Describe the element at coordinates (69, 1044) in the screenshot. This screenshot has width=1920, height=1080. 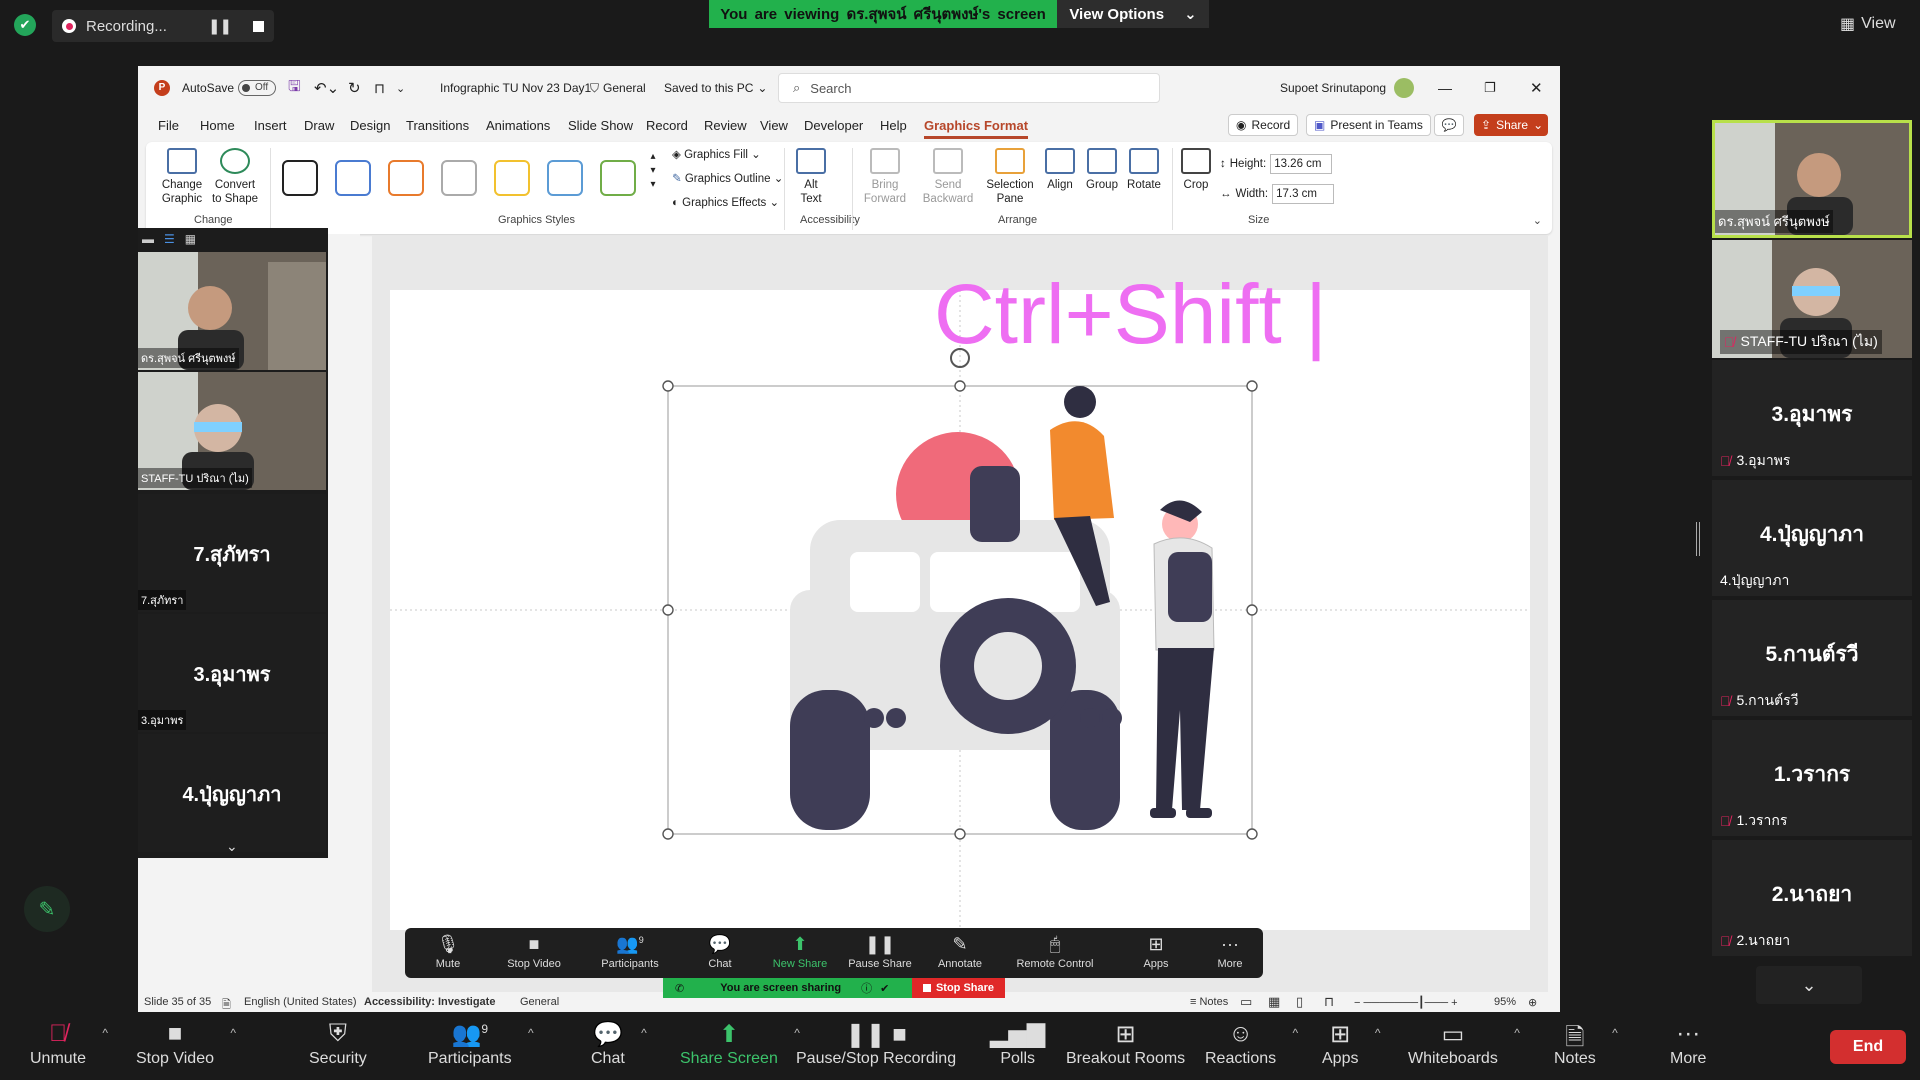
I see `unmute-button: 🎙̸ Unmute ^` at that location.